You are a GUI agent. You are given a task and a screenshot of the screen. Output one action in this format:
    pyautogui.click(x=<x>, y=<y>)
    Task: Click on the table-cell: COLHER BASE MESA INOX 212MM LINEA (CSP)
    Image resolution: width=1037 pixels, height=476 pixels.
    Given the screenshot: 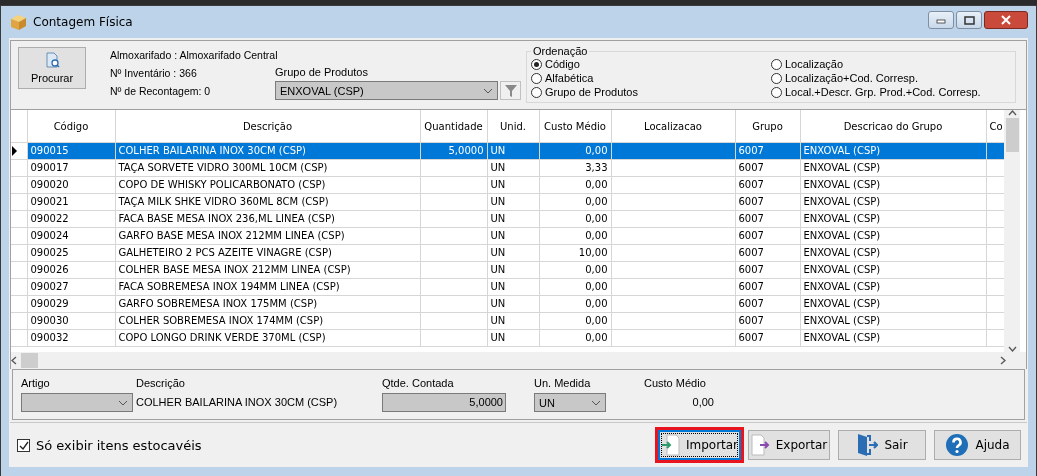 What is the action you would take?
    pyautogui.click(x=267, y=270)
    